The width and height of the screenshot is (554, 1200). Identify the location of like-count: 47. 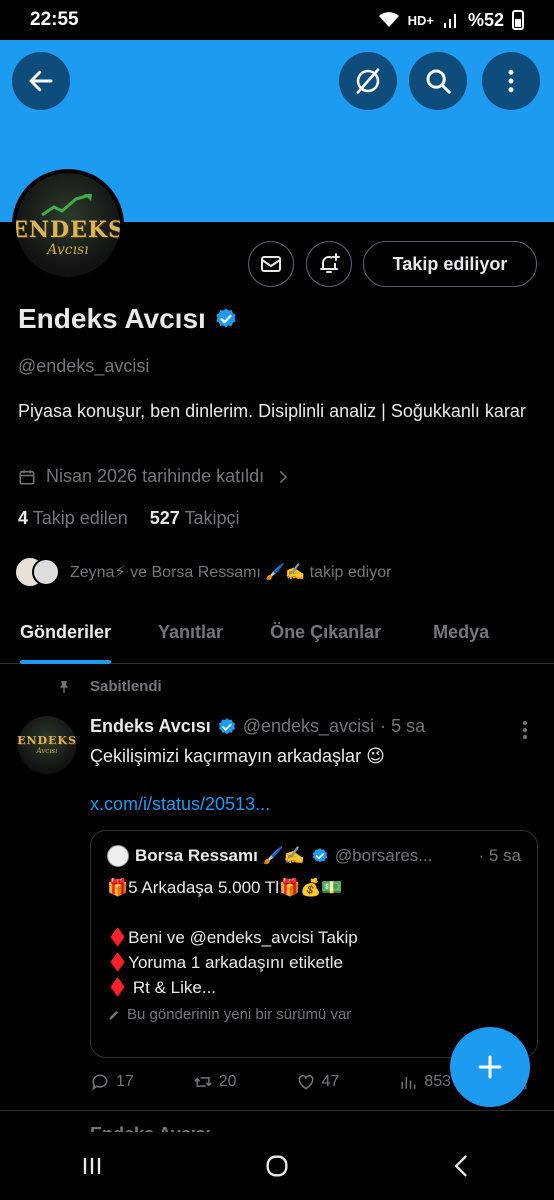
(330, 1081).